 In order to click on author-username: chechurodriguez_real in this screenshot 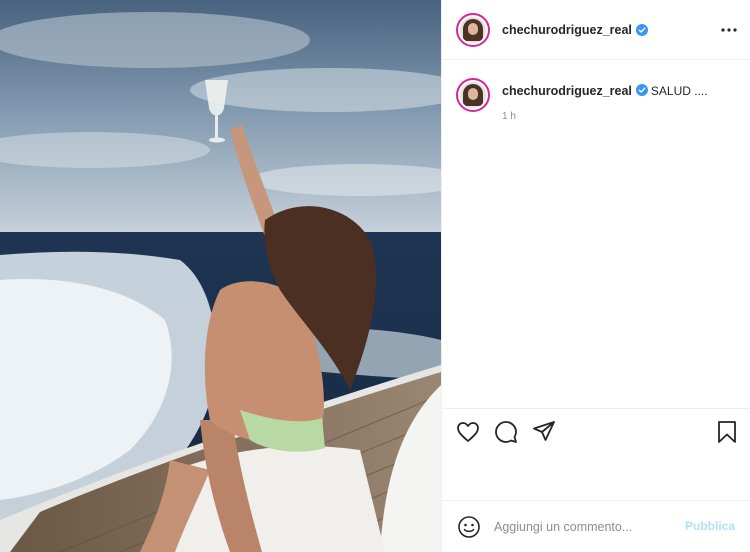, I will do `click(567, 30)`.